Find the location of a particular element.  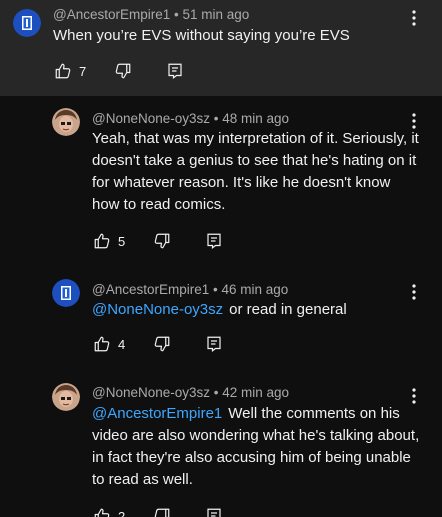

comment-text: @NoneNone-oy3sz or read in general is located at coordinates (219, 309).